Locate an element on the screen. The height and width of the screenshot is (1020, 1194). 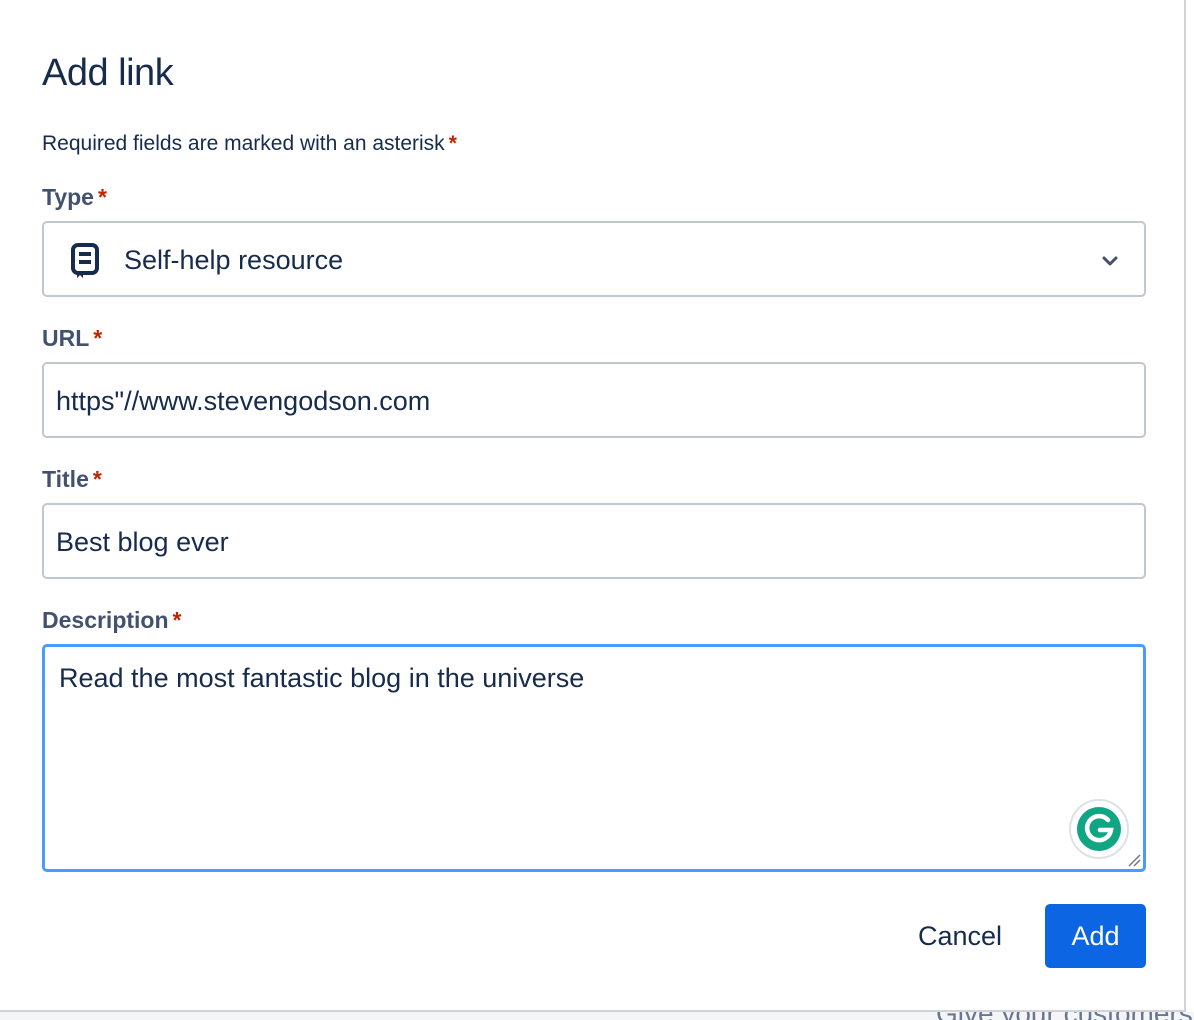
type-select: Self-help resource is located at coordinates (594, 259).